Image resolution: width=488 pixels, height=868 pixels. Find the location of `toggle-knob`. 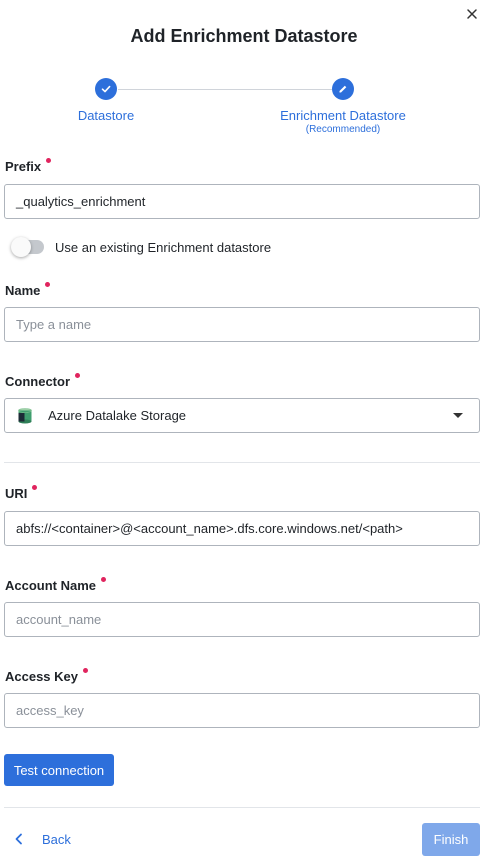

toggle-knob is located at coordinates (21, 247).